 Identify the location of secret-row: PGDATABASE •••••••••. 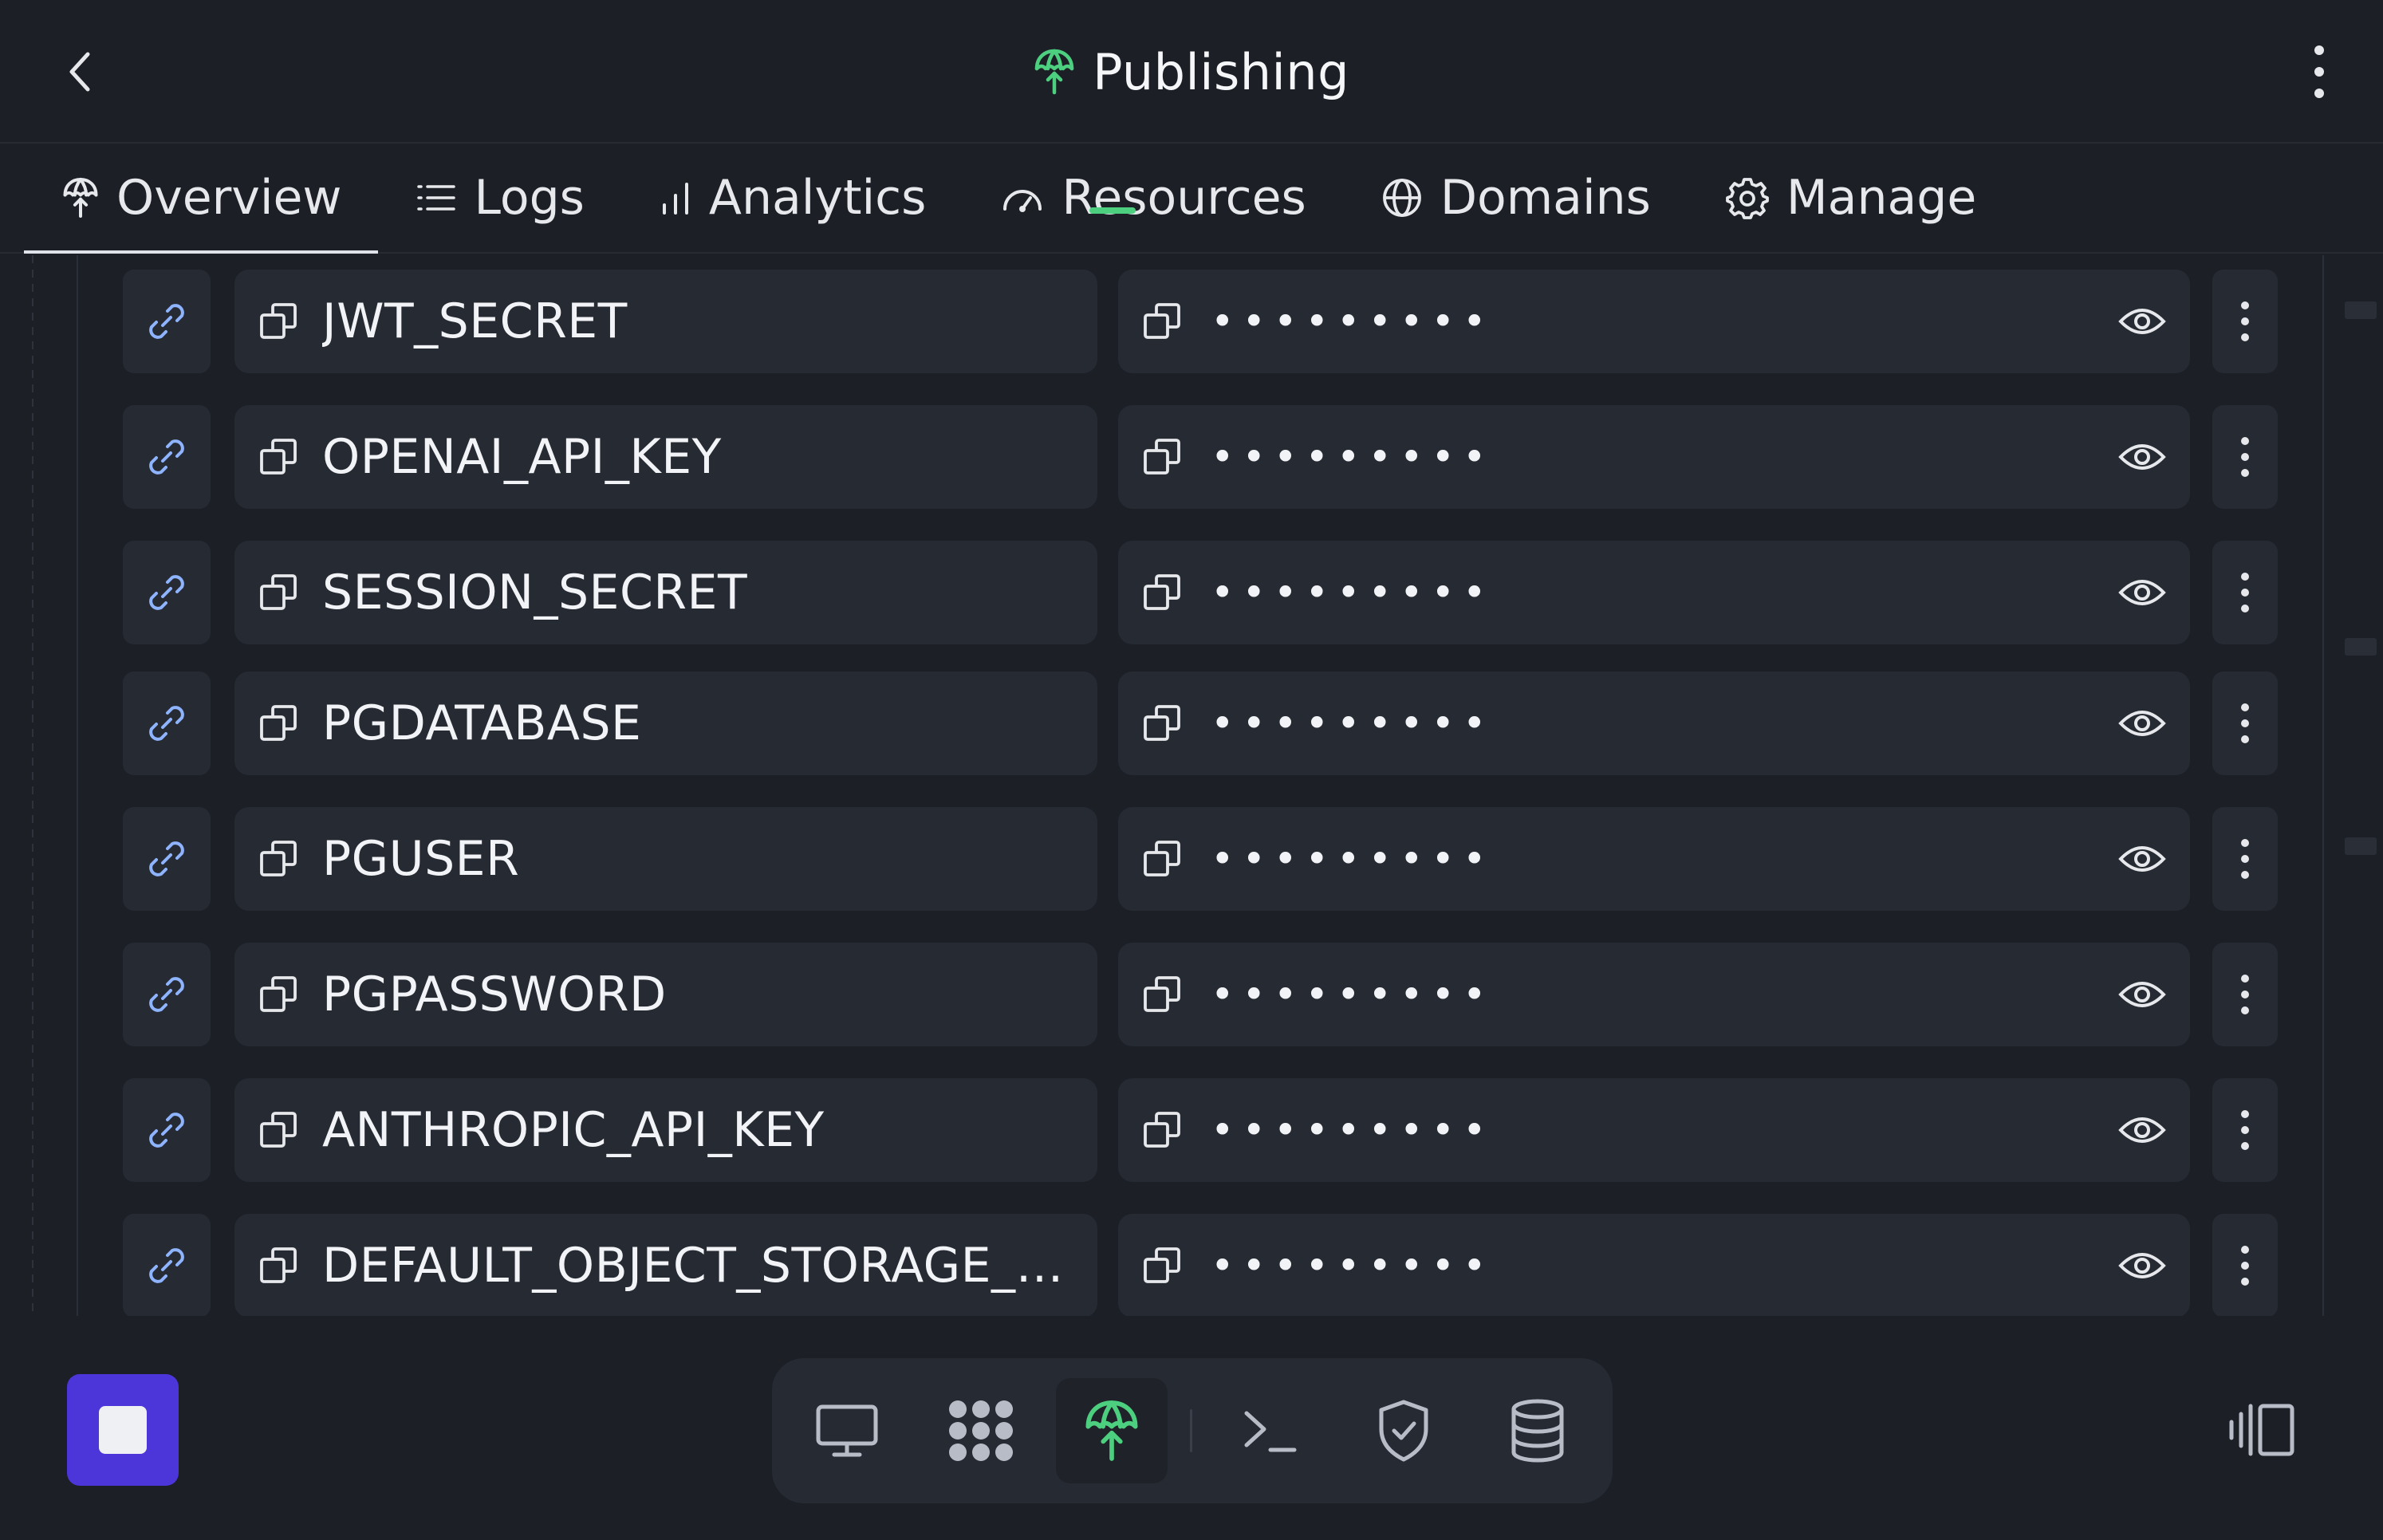
(1200, 723).